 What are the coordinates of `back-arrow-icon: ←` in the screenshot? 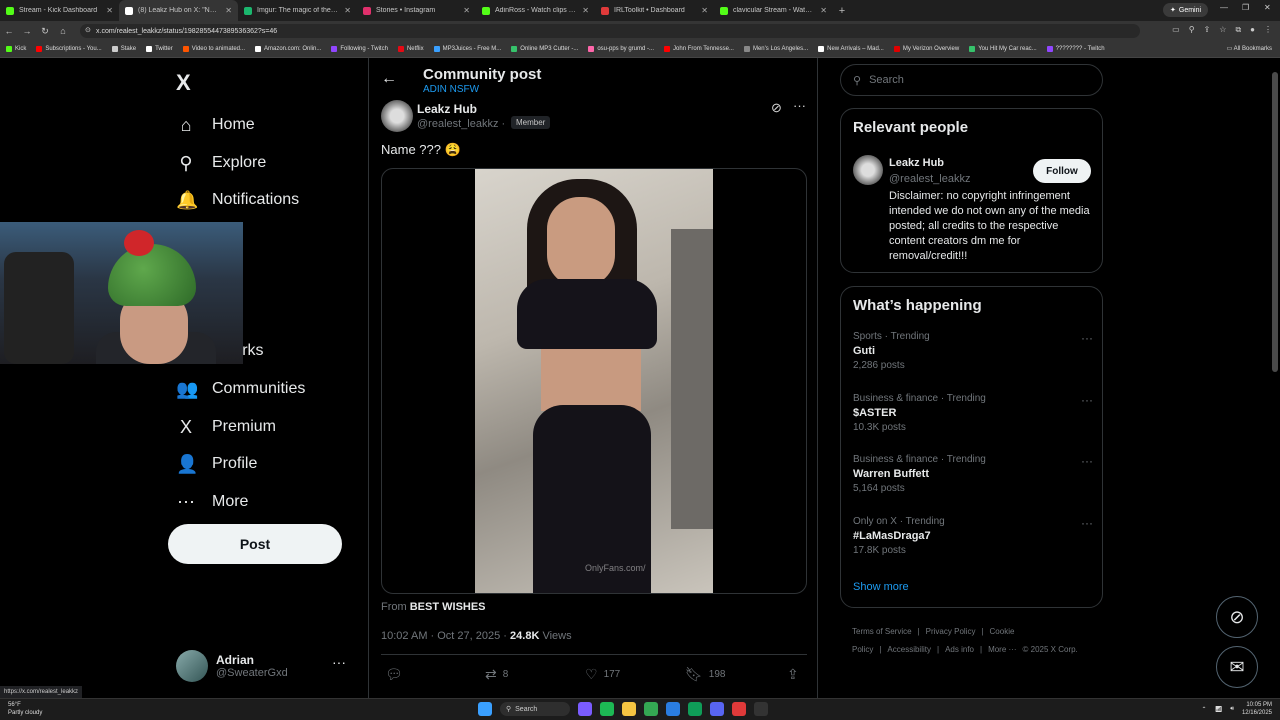 It's located at (389, 79).